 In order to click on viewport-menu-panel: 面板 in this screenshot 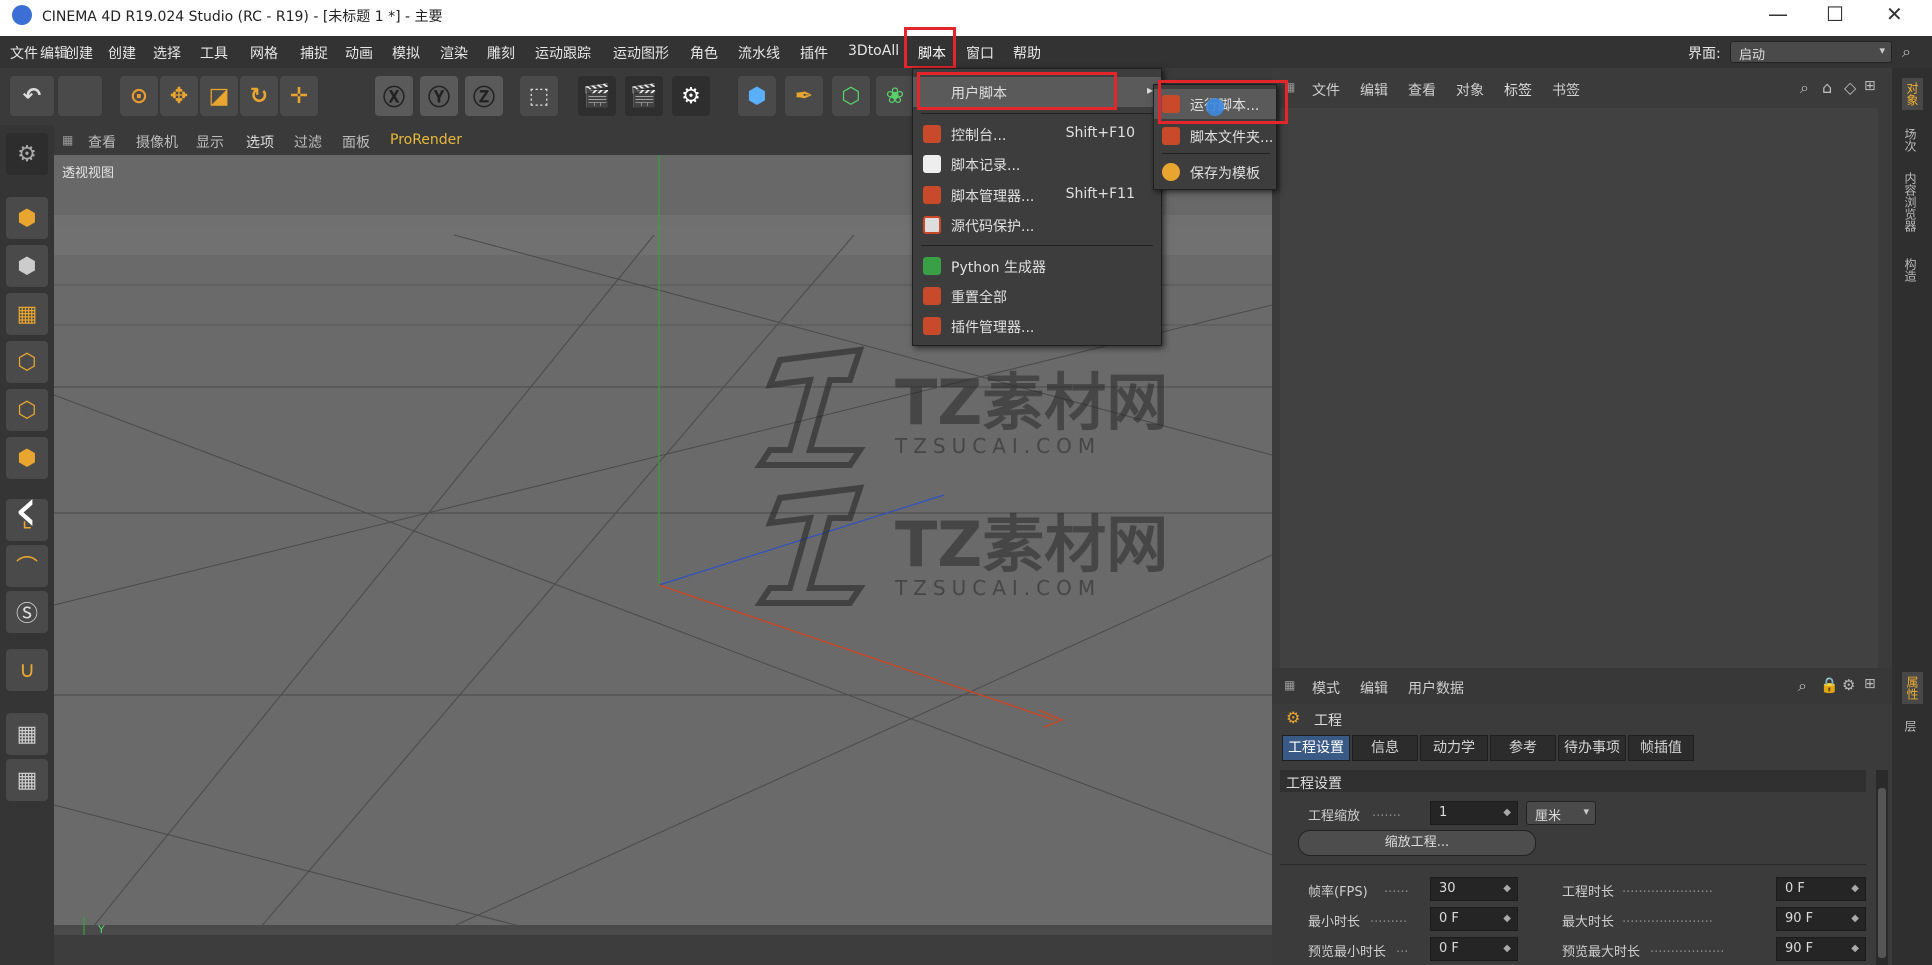, I will do `click(356, 142)`.